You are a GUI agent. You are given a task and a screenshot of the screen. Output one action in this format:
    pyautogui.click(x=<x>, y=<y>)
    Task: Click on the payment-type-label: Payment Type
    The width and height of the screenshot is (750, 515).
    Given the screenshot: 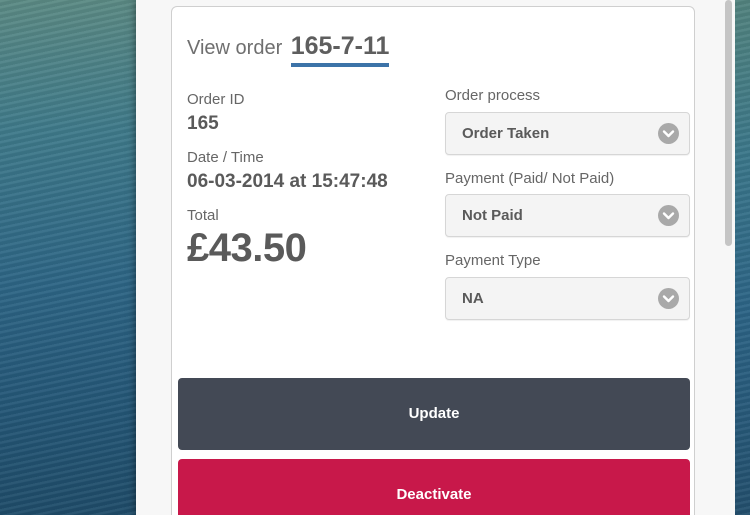 What is the action you would take?
    pyautogui.click(x=493, y=260)
    